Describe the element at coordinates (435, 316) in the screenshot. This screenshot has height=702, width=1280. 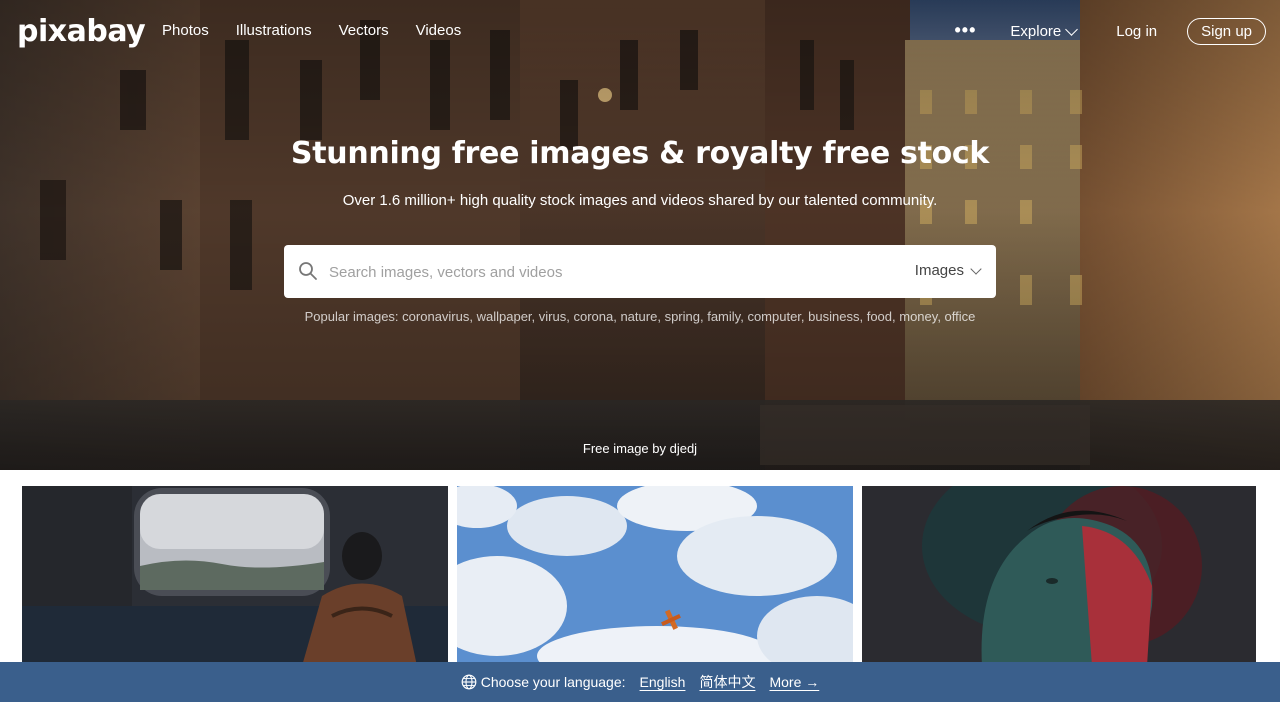
I see `popular-term: coronavirus` at that location.